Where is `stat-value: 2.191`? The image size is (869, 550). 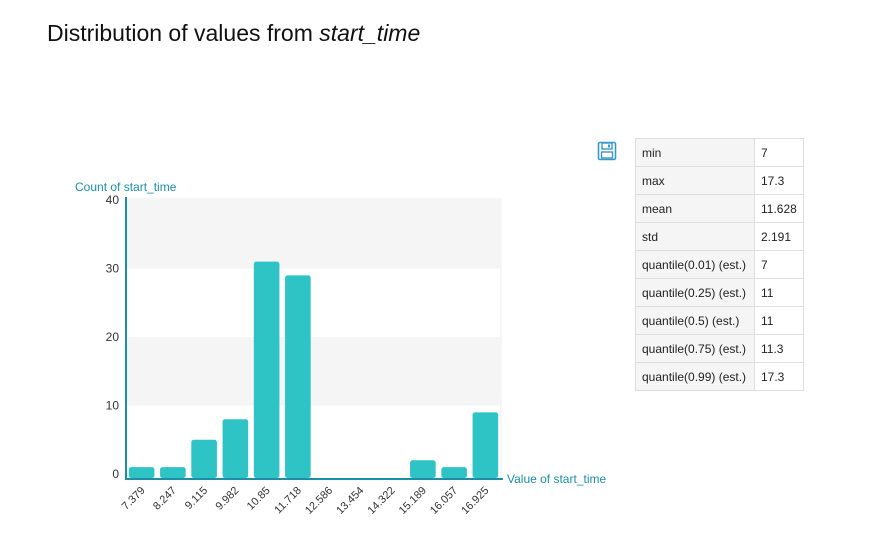 stat-value: 2.191 is located at coordinates (779, 236).